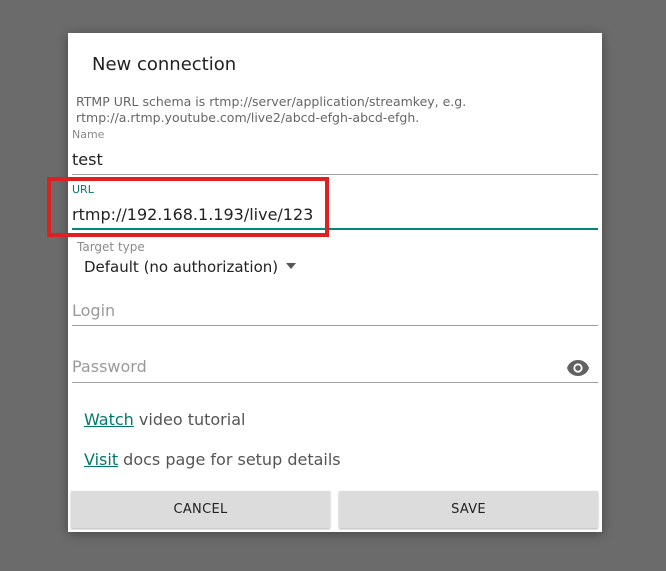 The height and width of the screenshot is (571, 666). Describe the element at coordinates (291, 266) in the screenshot. I see `dropdown-arrow-icon` at that location.